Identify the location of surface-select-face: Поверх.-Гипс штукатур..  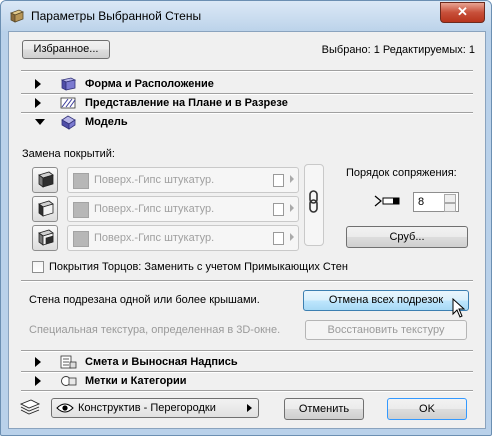
(183, 180).